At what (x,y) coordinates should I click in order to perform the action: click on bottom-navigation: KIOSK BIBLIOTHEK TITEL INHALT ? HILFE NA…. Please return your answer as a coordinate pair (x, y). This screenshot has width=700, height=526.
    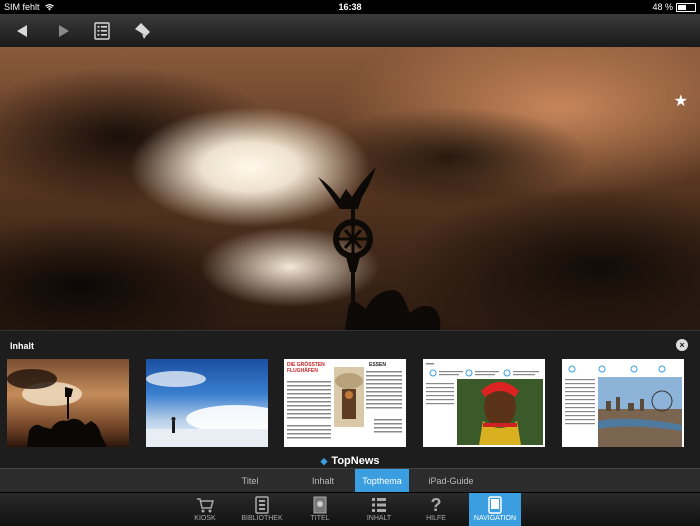
    Looking at the image, I should click on (350, 509).